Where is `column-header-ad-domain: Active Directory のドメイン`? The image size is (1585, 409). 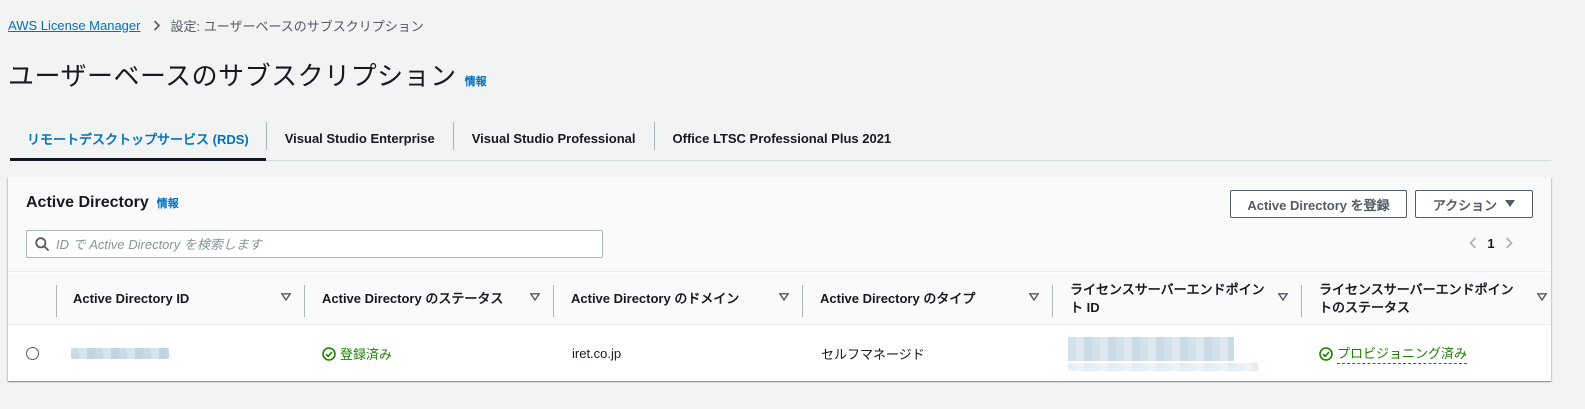
column-header-ad-domain: Active Directory のドメイン is located at coordinates (687, 299).